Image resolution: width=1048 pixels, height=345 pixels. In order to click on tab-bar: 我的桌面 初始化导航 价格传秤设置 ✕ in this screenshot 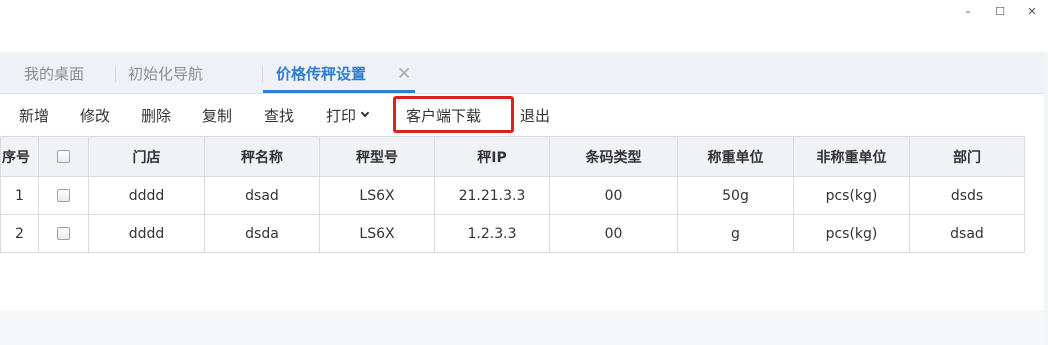, I will do `click(522, 73)`.